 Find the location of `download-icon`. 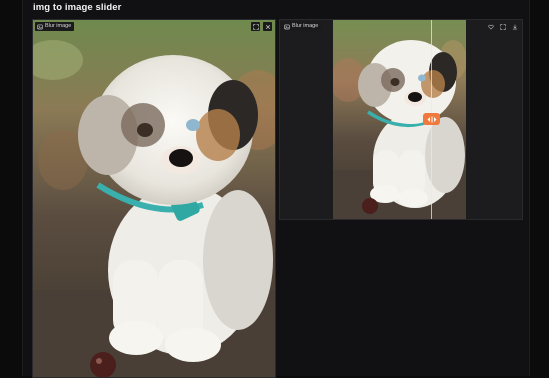

download-icon is located at coordinates (514, 26).